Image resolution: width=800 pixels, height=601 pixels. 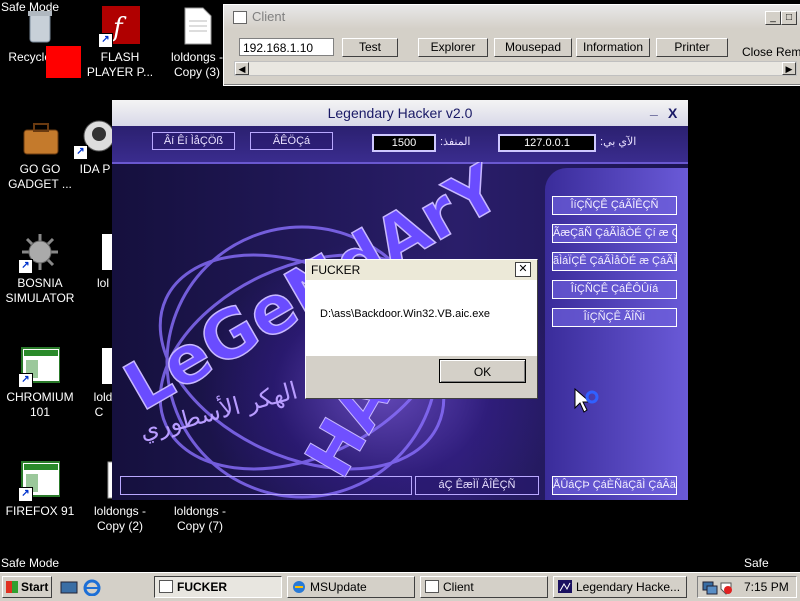 What do you see at coordinates (614, 317) in the screenshot?
I see `side-option-button-5: ÎíÇÑÇÊ ÃÎÑì` at bounding box center [614, 317].